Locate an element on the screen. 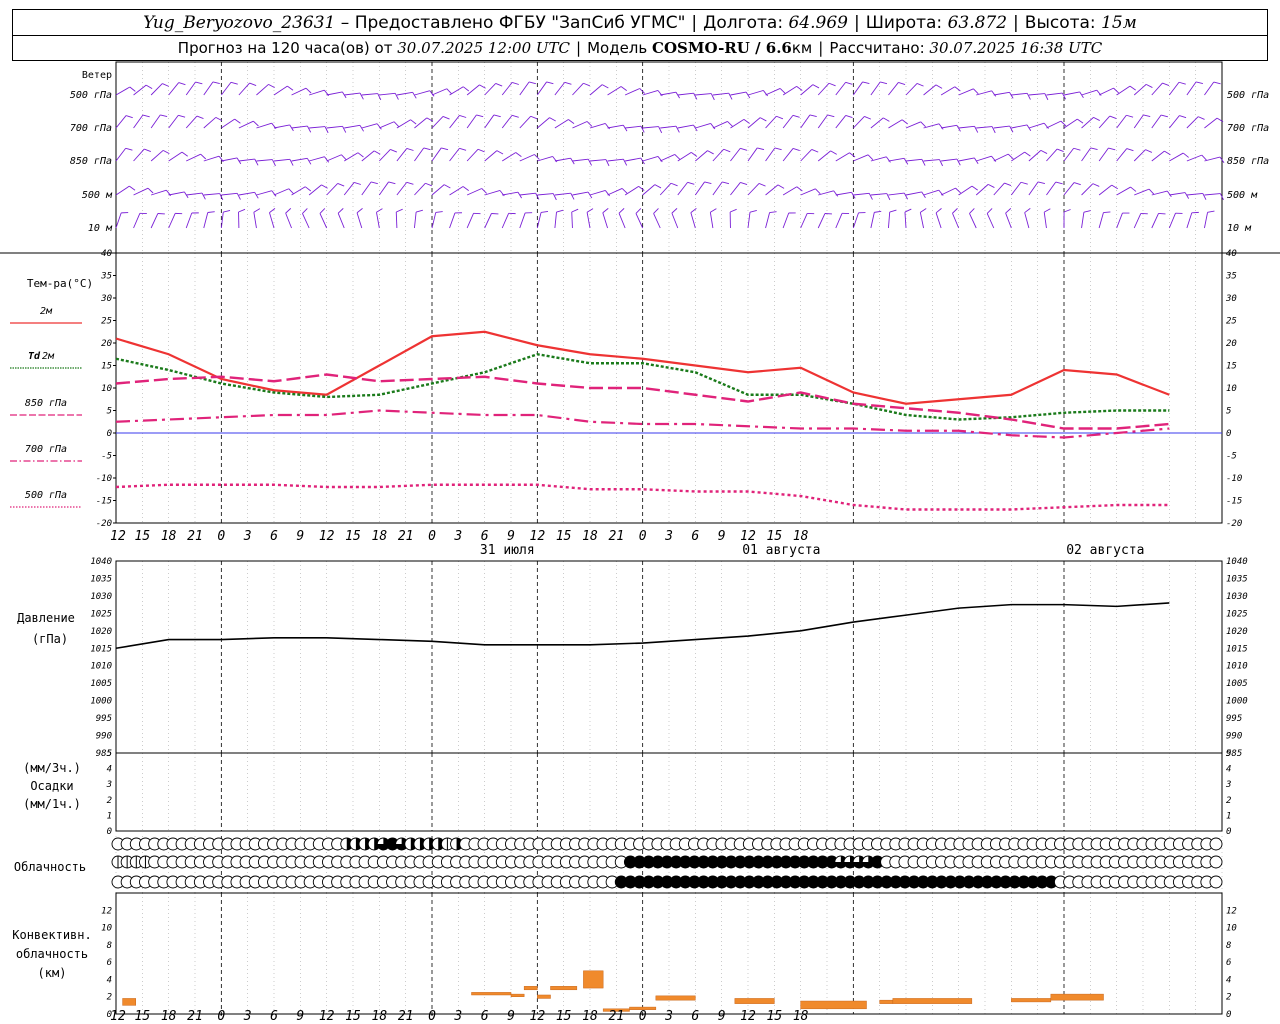 This screenshot has height=1024, width=1280. temp-tick-label: 25 is located at coordinates (1231, 322).